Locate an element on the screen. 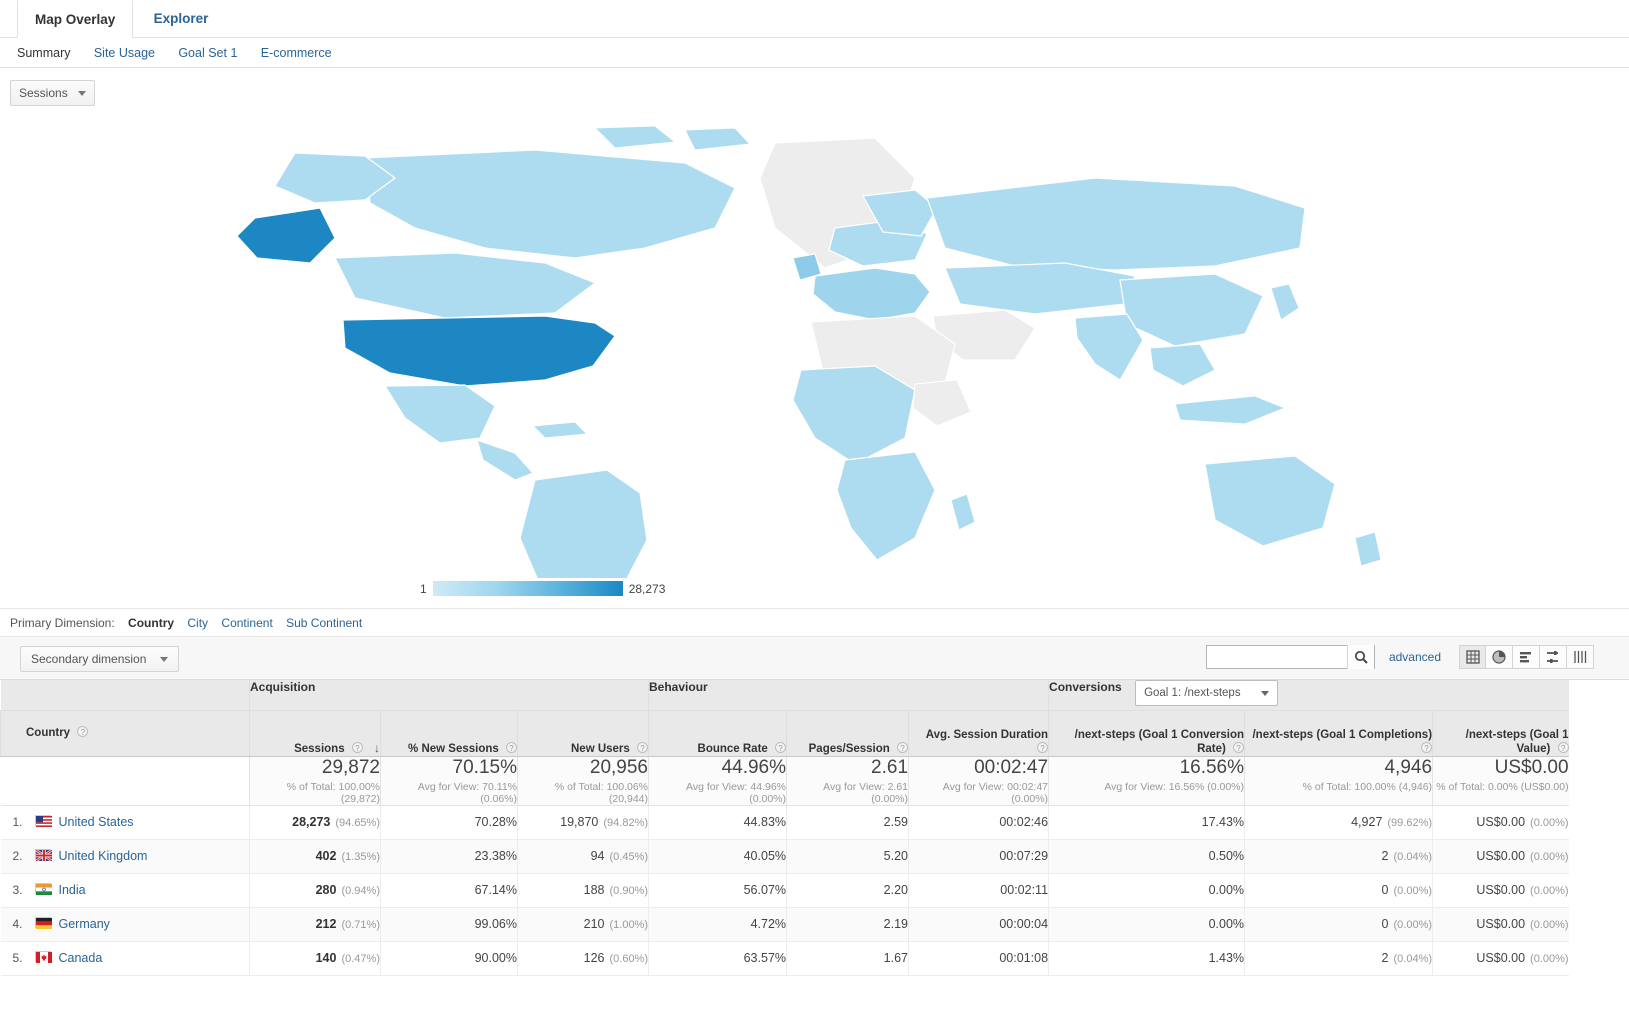 The height and width of the screenshot is (1019, 1629). row-new-sessions-pct: 99.06% is located at coordinates (449, 924).